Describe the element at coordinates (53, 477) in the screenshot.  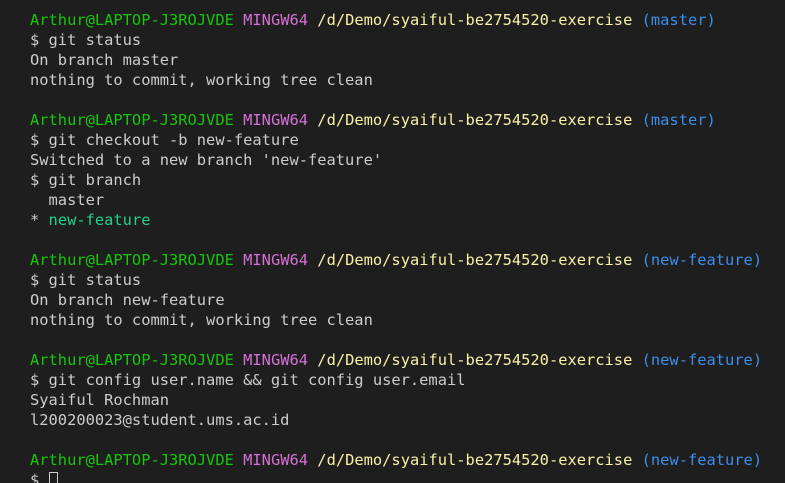
I see `text-cursor` at that location.